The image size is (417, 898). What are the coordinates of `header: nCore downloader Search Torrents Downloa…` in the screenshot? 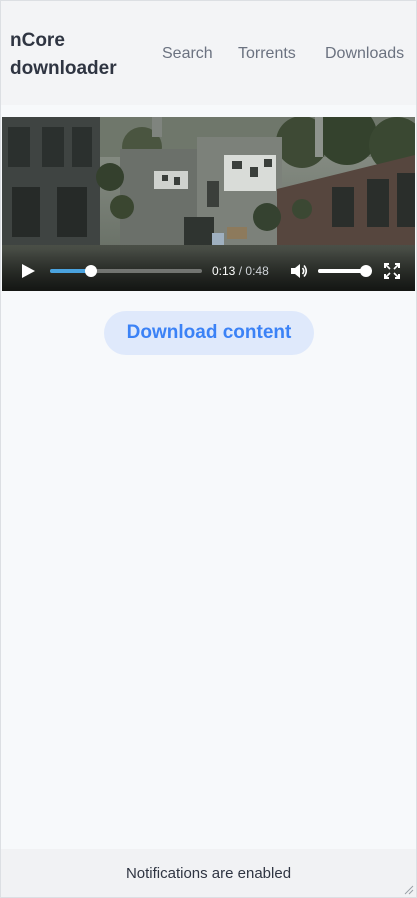 It's located at (208, 53).